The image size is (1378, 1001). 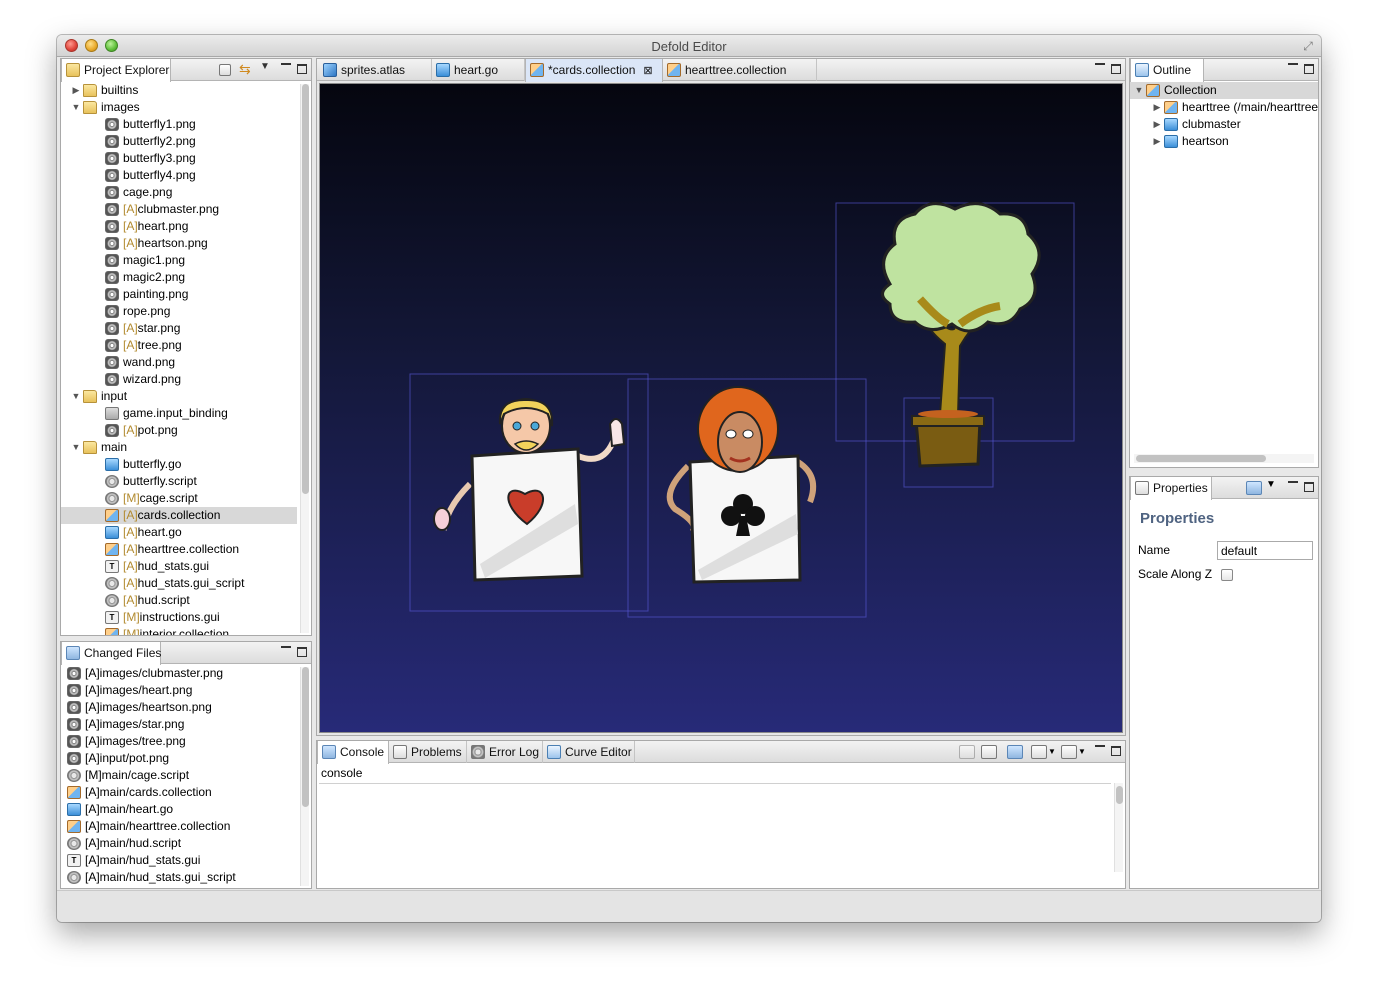 I want to click on tree-file: rope.png, so click(x=179, y=311).